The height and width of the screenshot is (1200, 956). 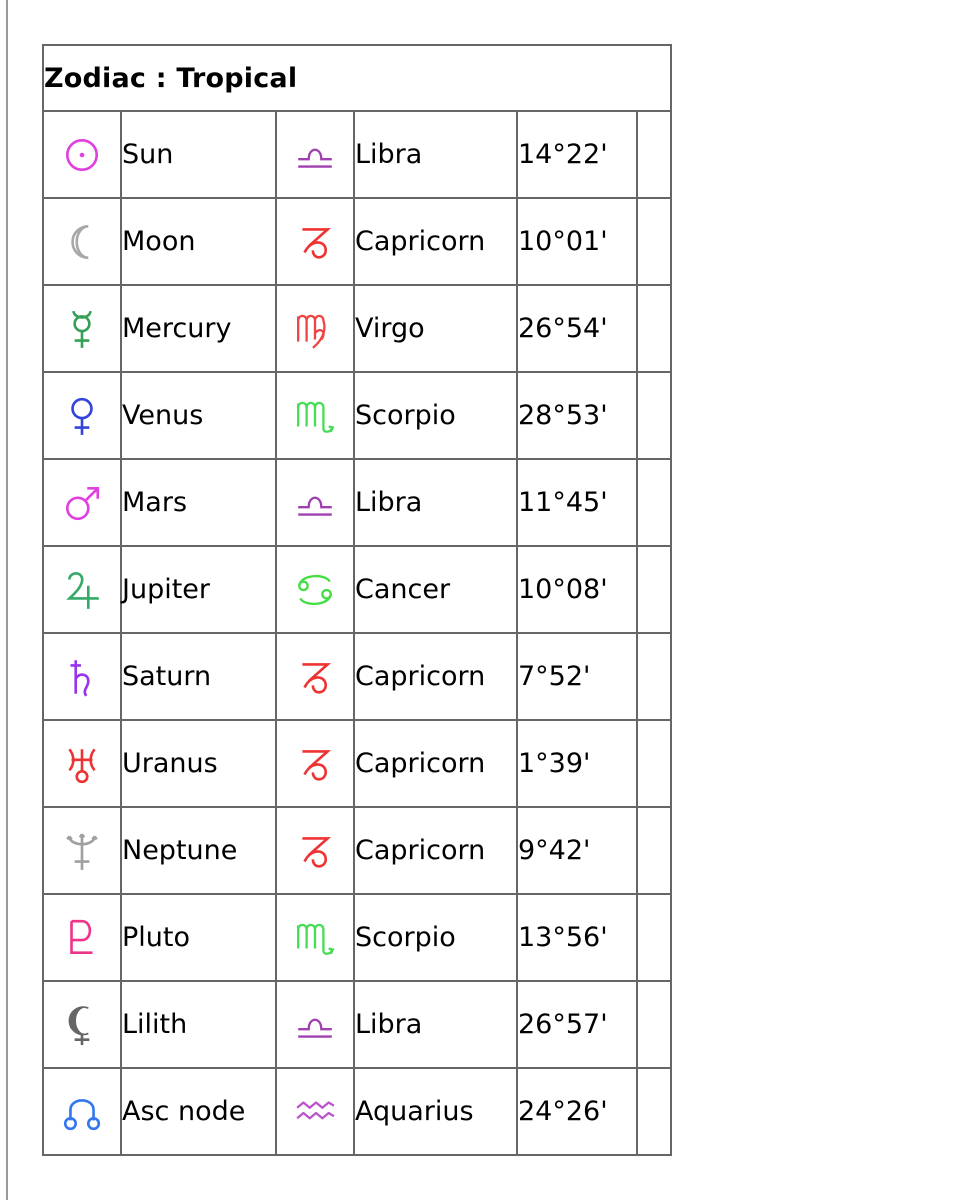 I want to click on planet-name: Uranus, so click(x=198, y=763).